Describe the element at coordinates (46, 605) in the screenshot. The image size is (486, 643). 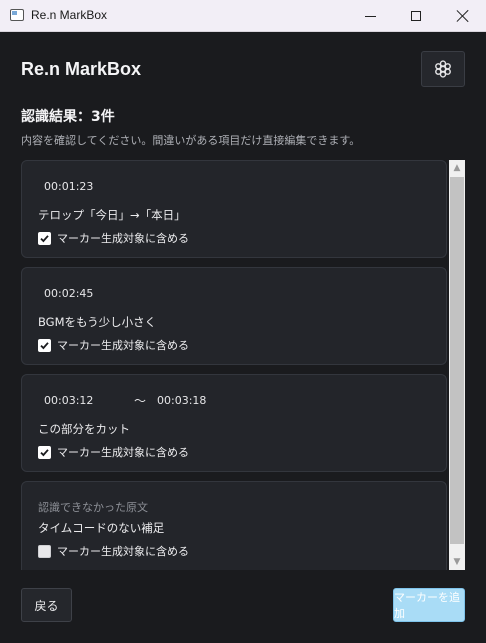
I see `back-button: 戻る` at that location.